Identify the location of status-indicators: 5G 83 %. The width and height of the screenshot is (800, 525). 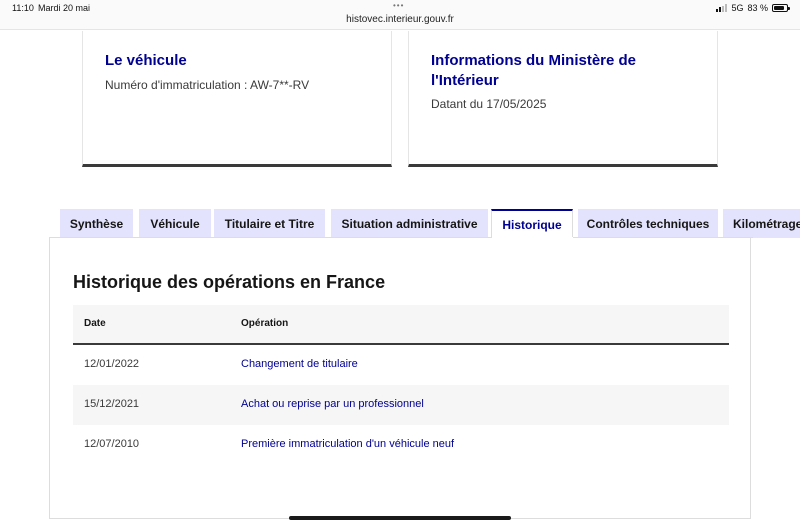
(753, 8).